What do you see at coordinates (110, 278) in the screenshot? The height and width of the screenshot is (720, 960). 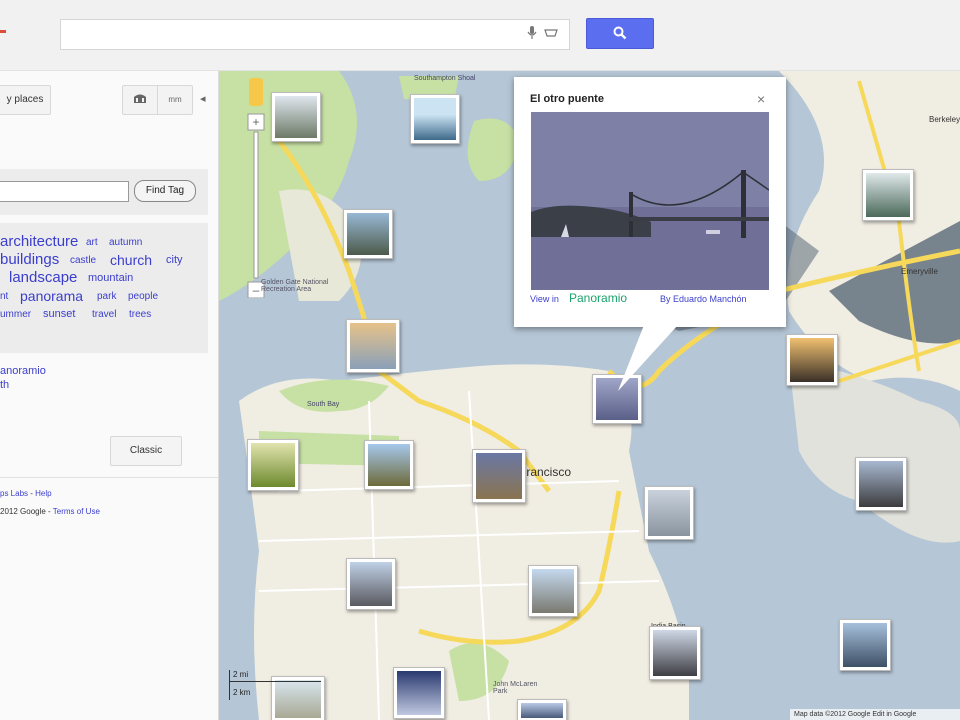 I see `tag-link: mountain` at bounding box center [110, 278].